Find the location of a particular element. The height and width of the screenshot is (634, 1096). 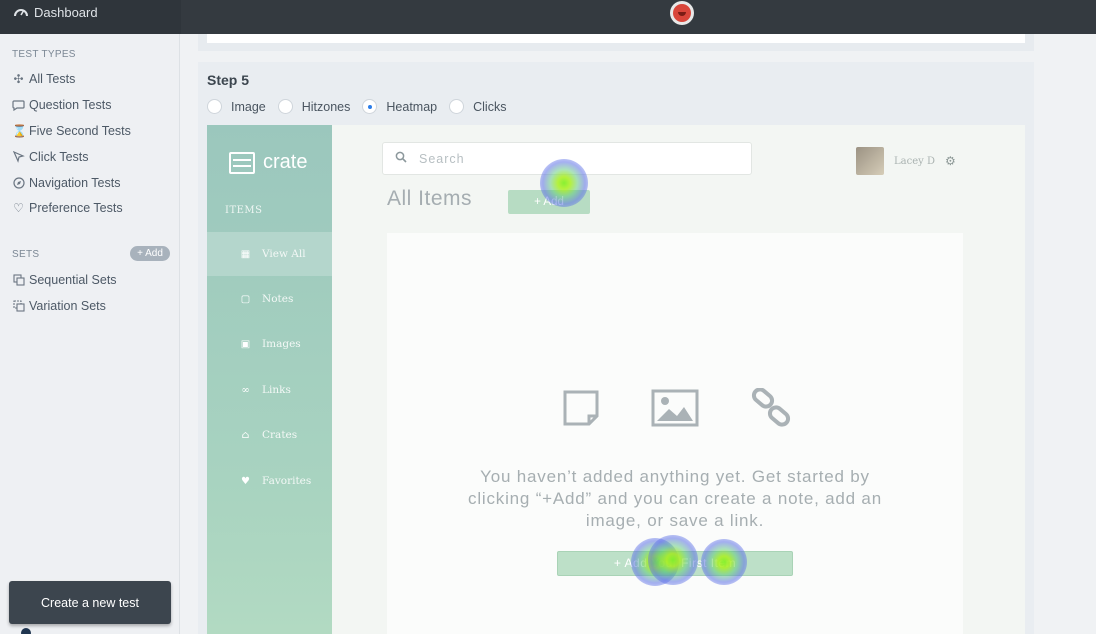

sidebar-item-click-tests: Click Tests is located at coordinates (50, 157).